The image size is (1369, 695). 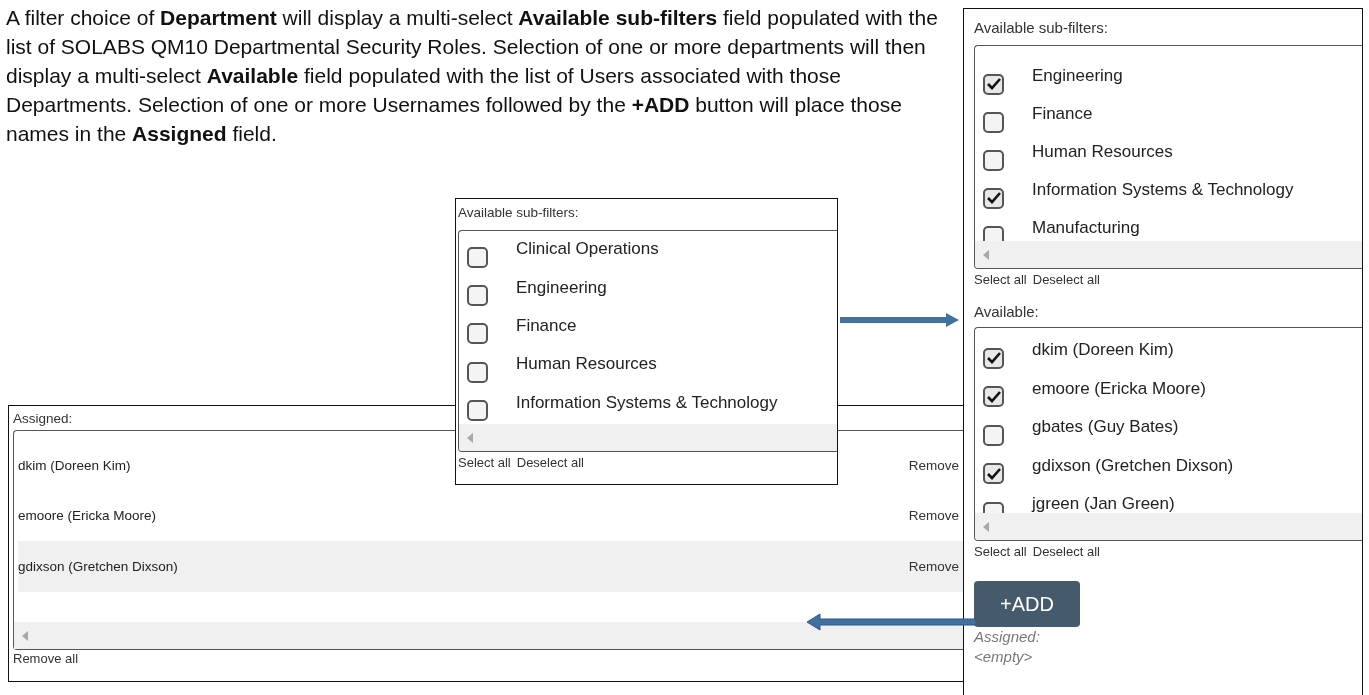 What do you see at coordinates (1133, 465) in the screenshot?
I see `option-label: gdixson (Gretchen Dixson)` at bounding box center [1133, 465].